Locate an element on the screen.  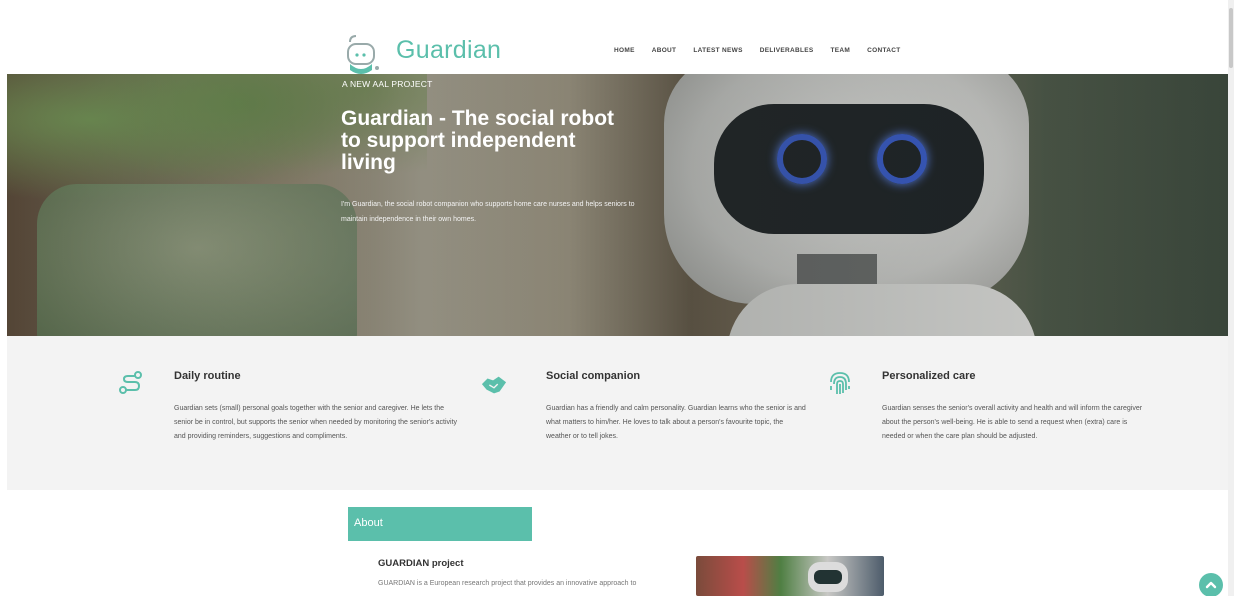
chevron-up-icon is located at coordinates (1211, 585).